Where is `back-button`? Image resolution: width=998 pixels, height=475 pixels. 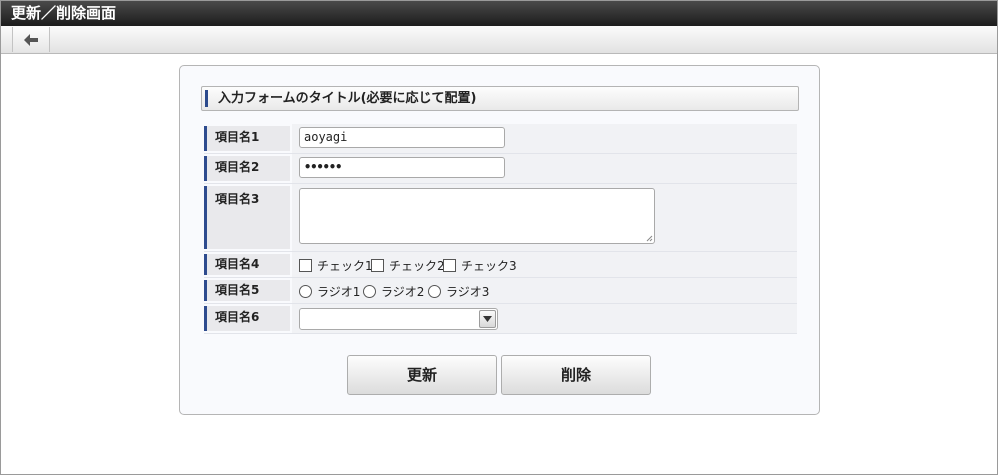
back-button is located at coordinates (31, 39).